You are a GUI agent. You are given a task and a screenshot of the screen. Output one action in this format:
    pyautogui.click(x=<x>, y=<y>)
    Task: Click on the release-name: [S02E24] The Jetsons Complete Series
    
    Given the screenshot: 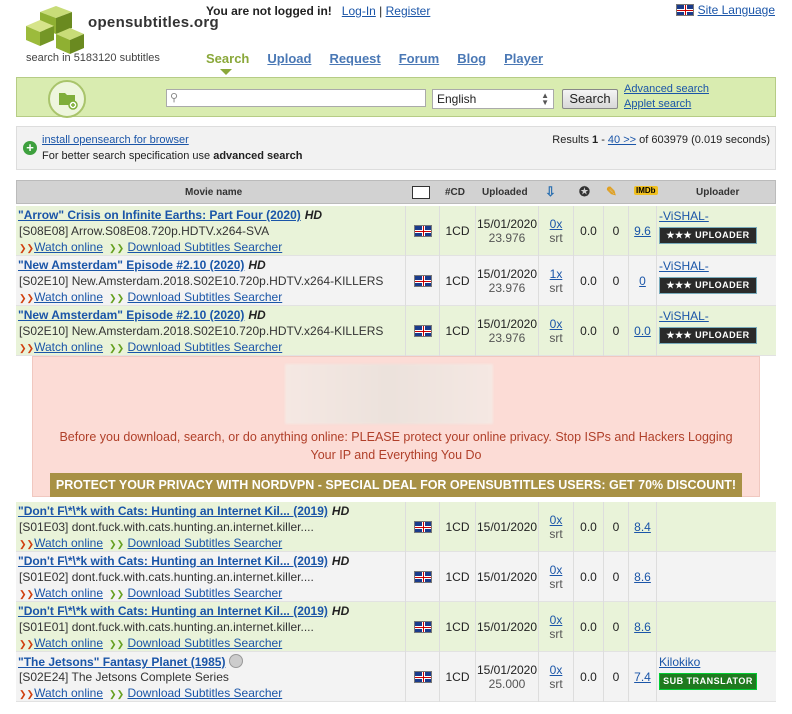 What is the action you would take?
    pyautogui.click(x=124, y=677)
    